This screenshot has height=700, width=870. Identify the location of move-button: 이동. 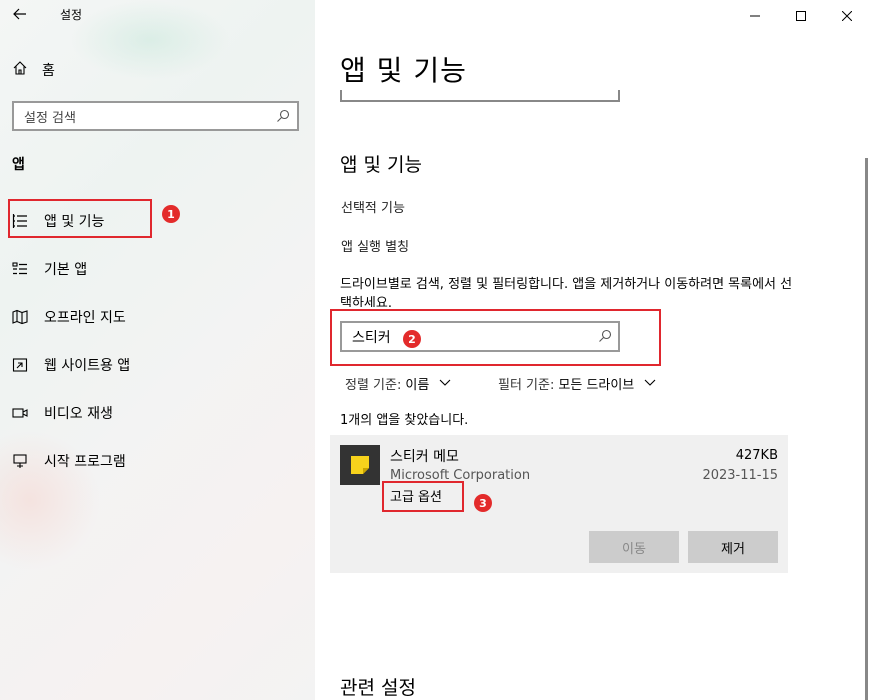
(634, 547).